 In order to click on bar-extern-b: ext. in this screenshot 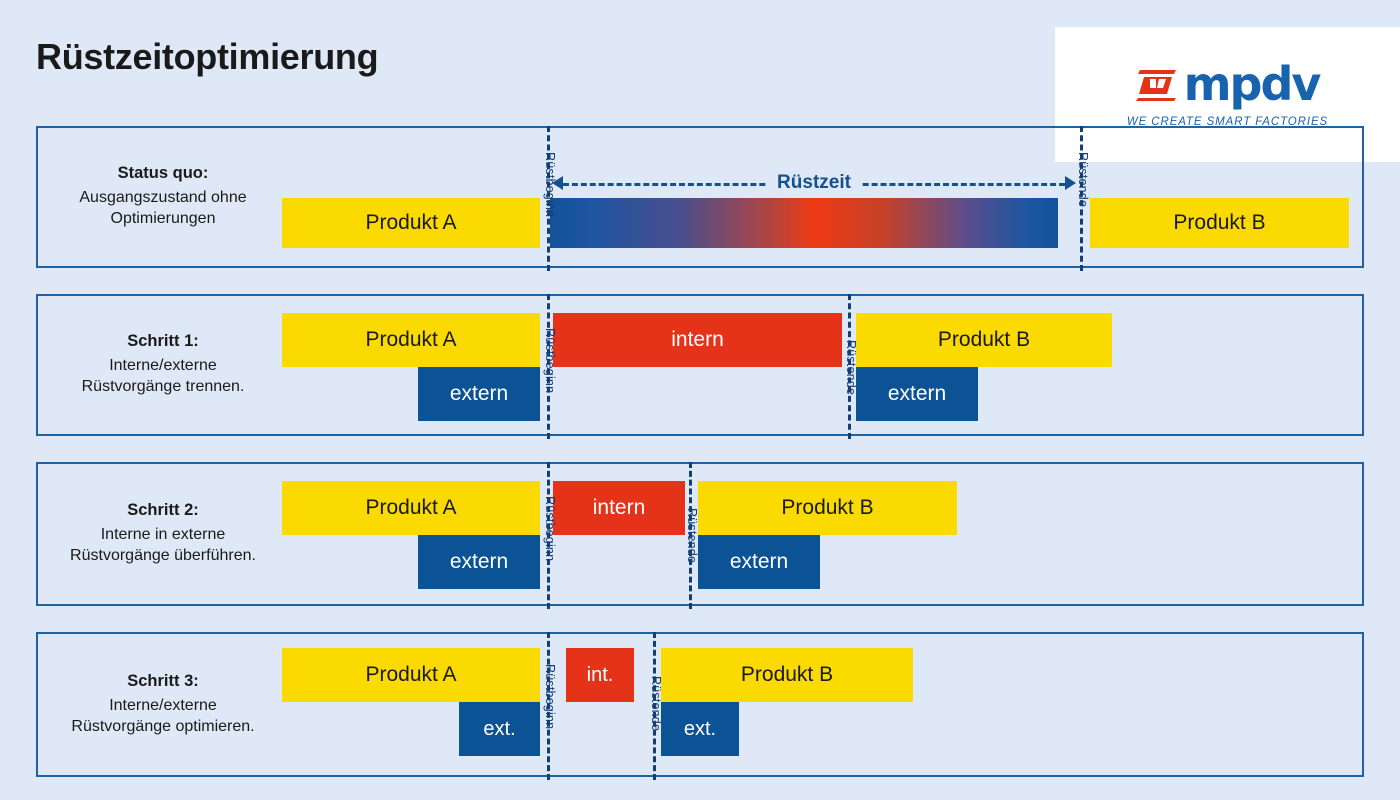, I will do `click(700, 729)`.